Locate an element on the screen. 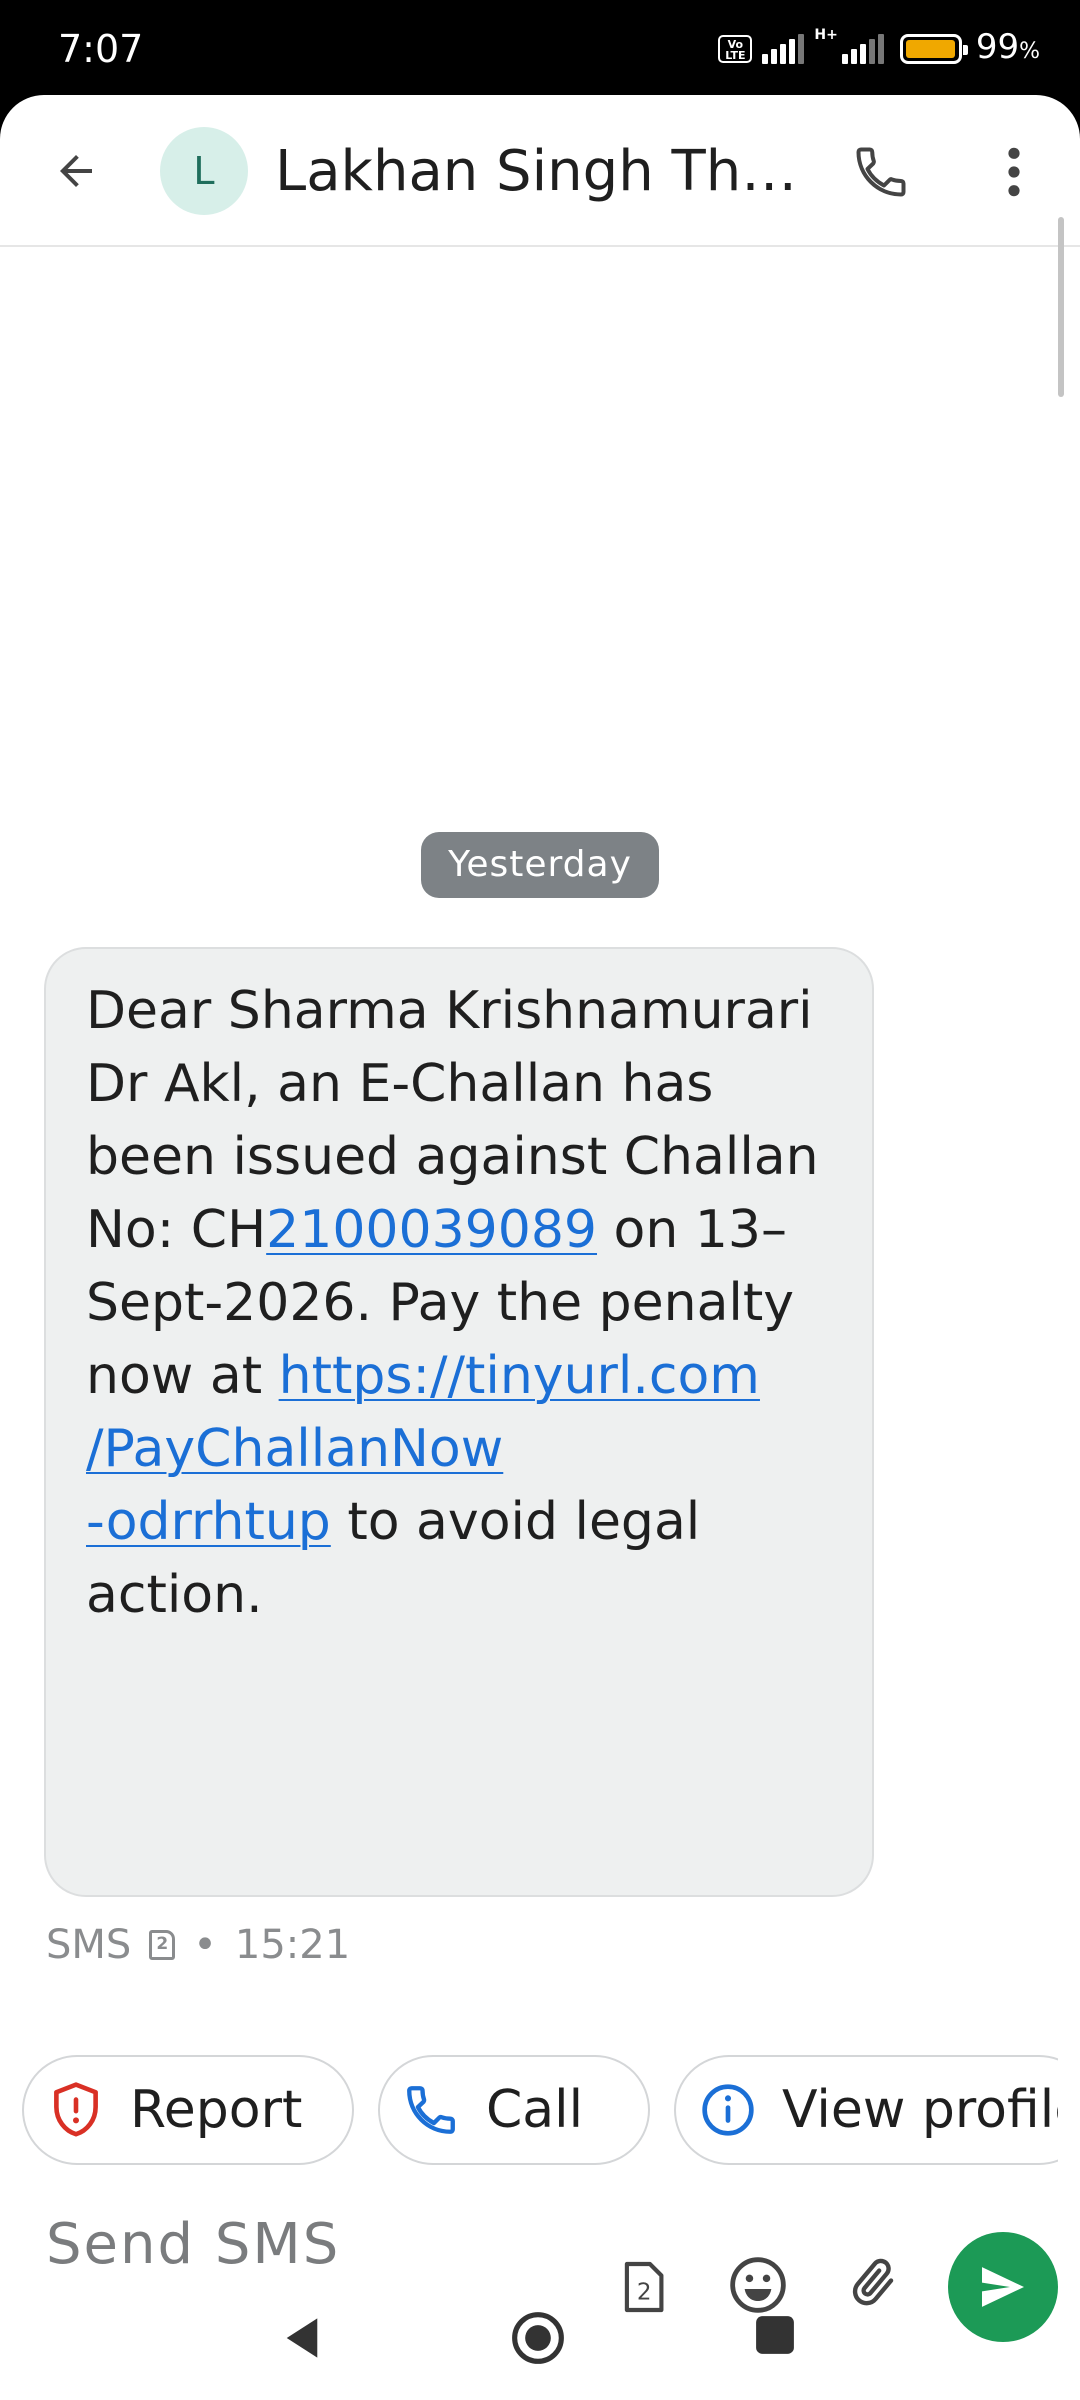 The image size is (1080, 2400). message-meta: SMS 2 • 15:21 is located at coordinates (198, 1945).